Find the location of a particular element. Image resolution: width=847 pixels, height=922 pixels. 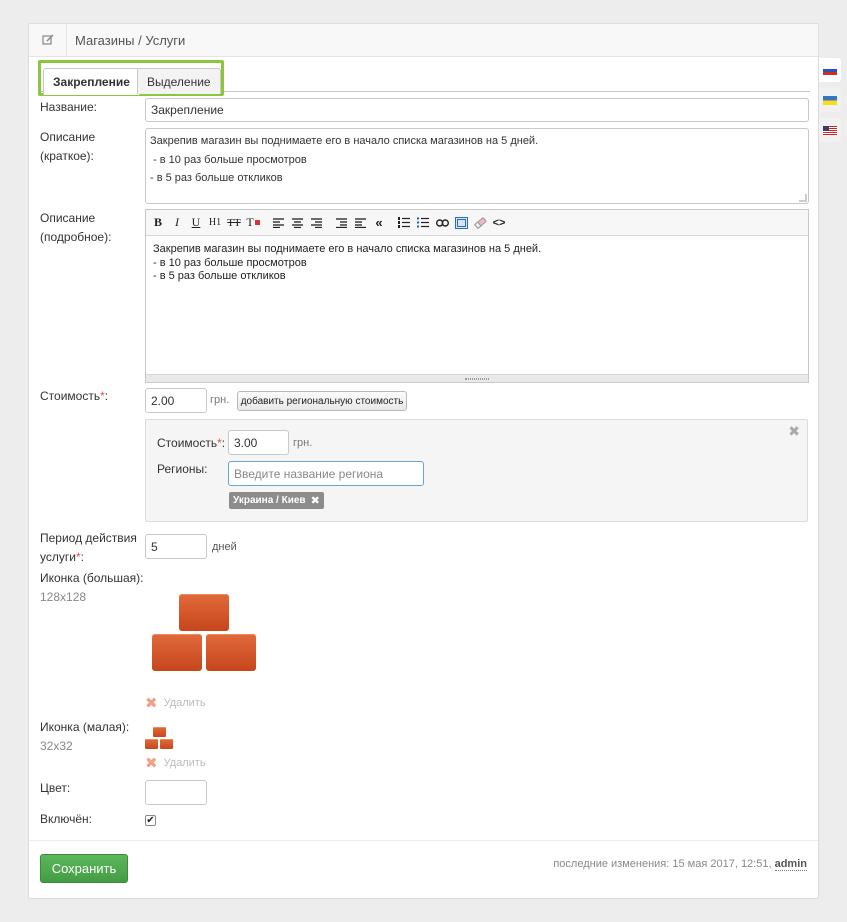

outdent-icon is located at coordinates (341, 223).